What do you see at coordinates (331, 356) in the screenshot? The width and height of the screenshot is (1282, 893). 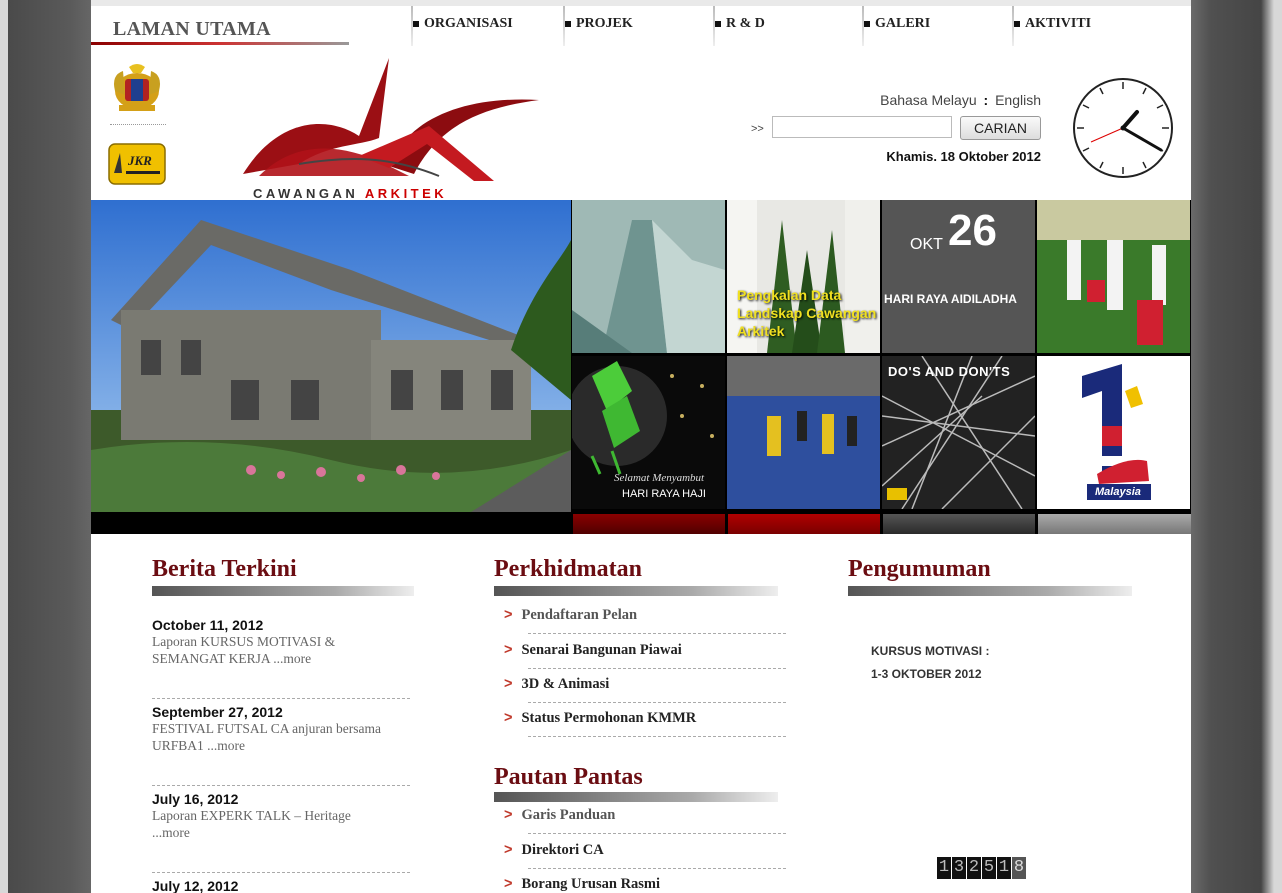 I see `hero-house-image` at bounding box center [331, 356].